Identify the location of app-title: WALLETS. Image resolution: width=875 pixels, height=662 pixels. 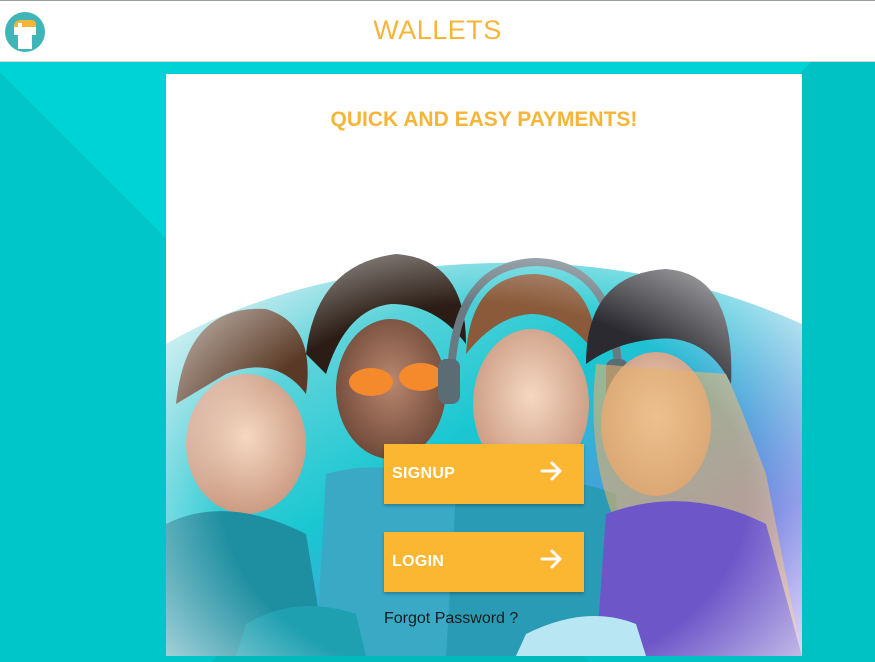
(437, 30).